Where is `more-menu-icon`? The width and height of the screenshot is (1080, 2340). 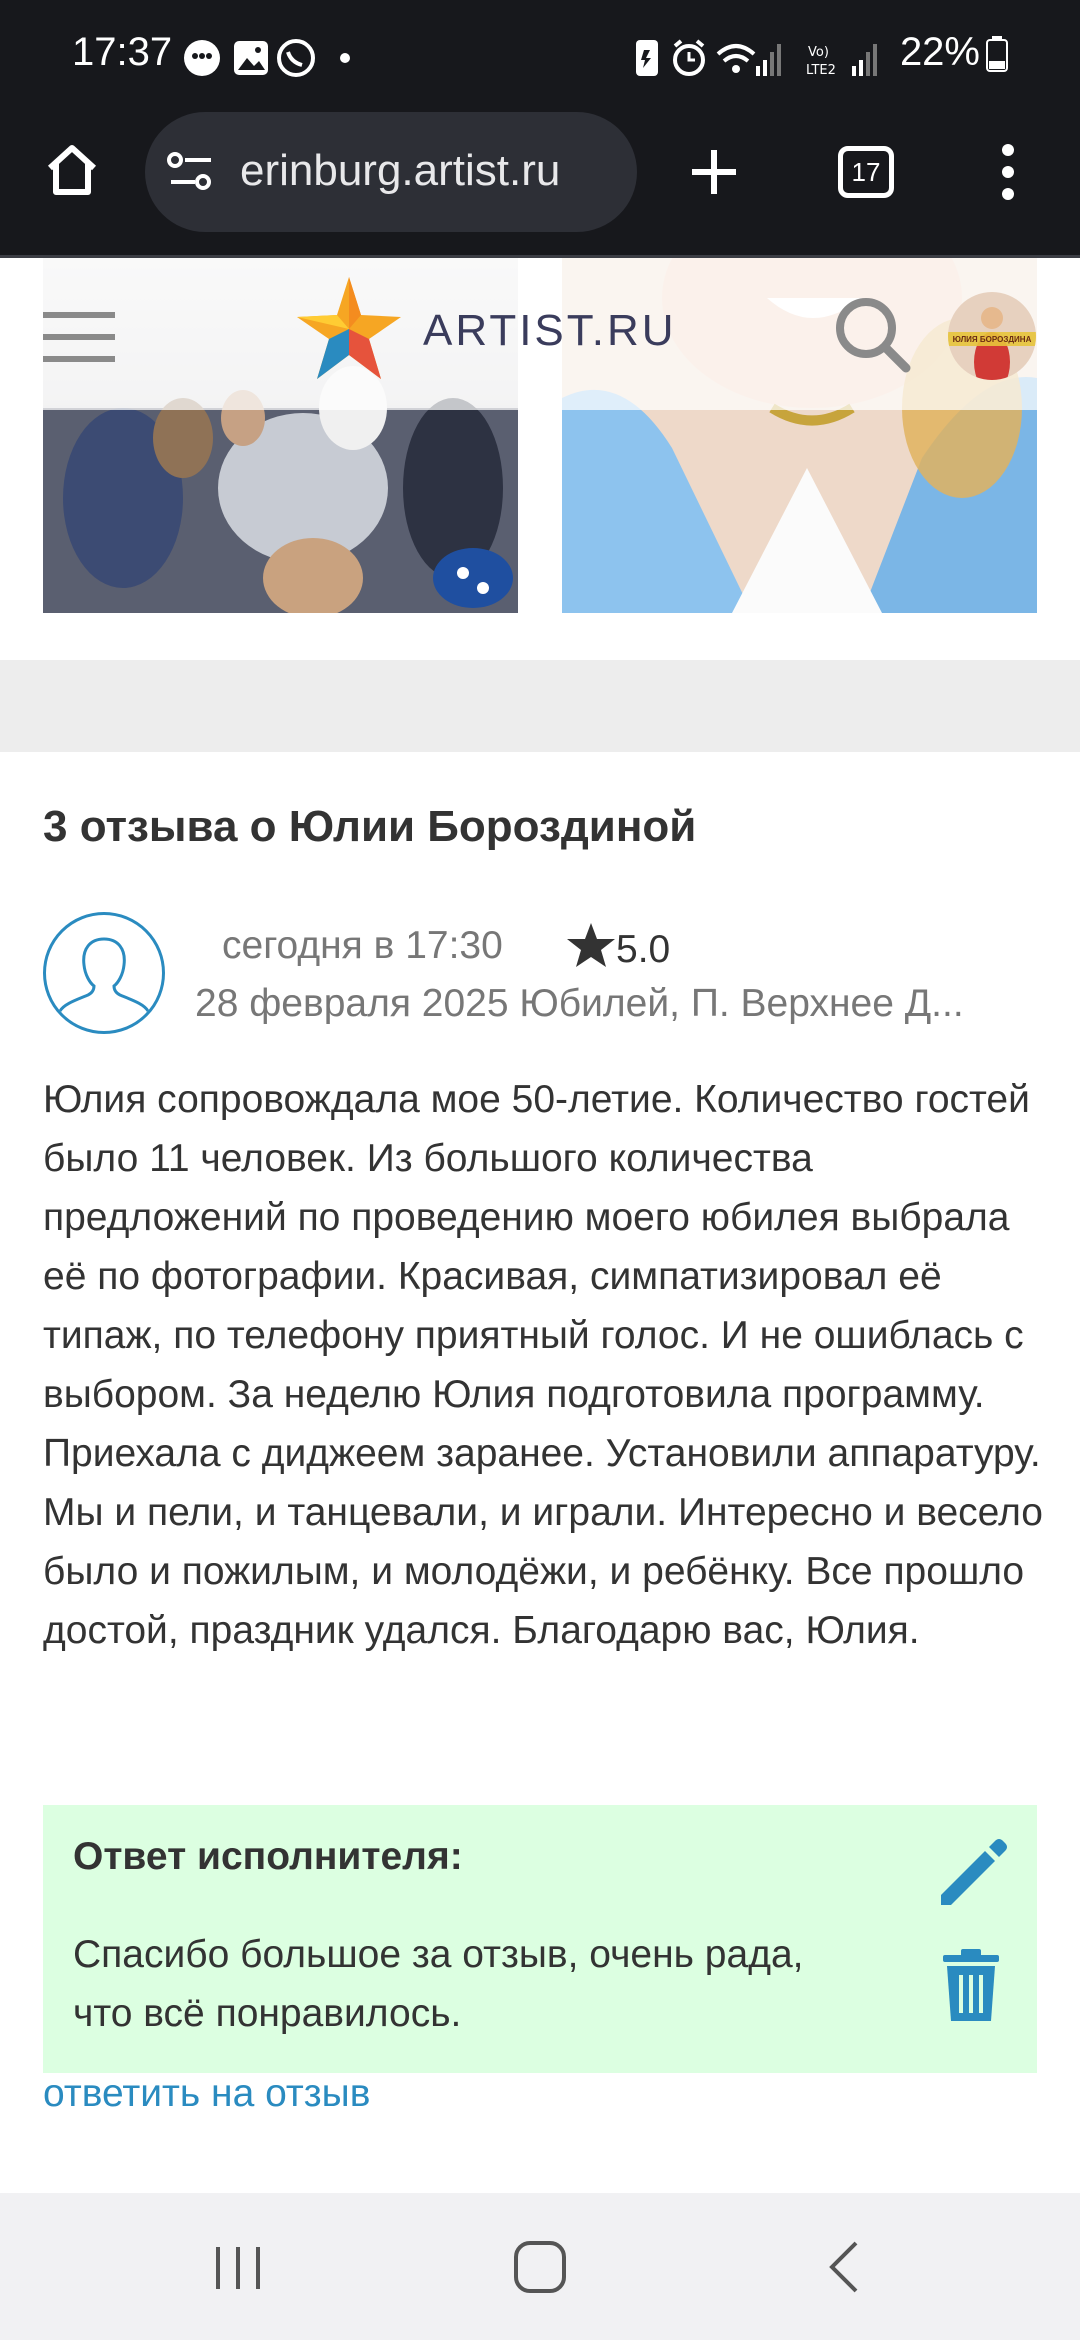
more-menu-icon is located at coordinates (1008, 172).